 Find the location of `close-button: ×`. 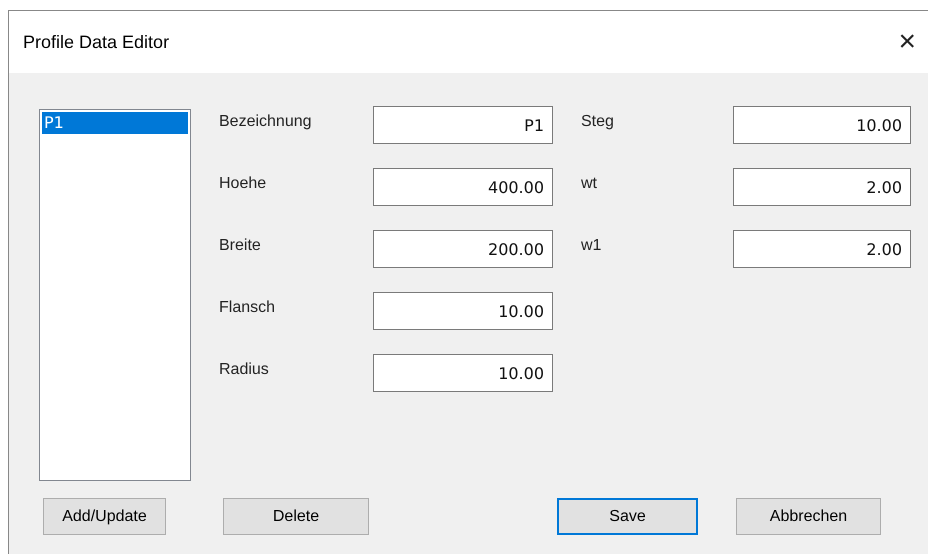

close-button: × is located at coordinates (907, 42).